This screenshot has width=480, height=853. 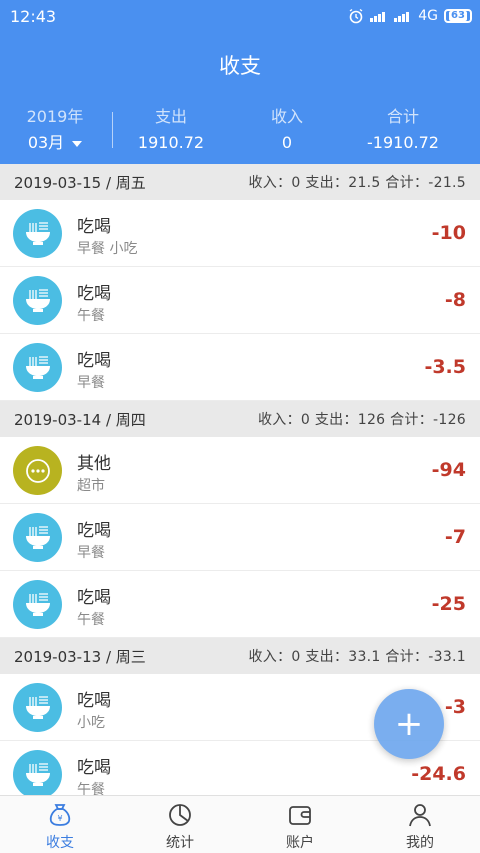 What do you see at coordinates (287, 142) in the screenshot?
I see `income-value: 0` at bounding box center [287, 142].